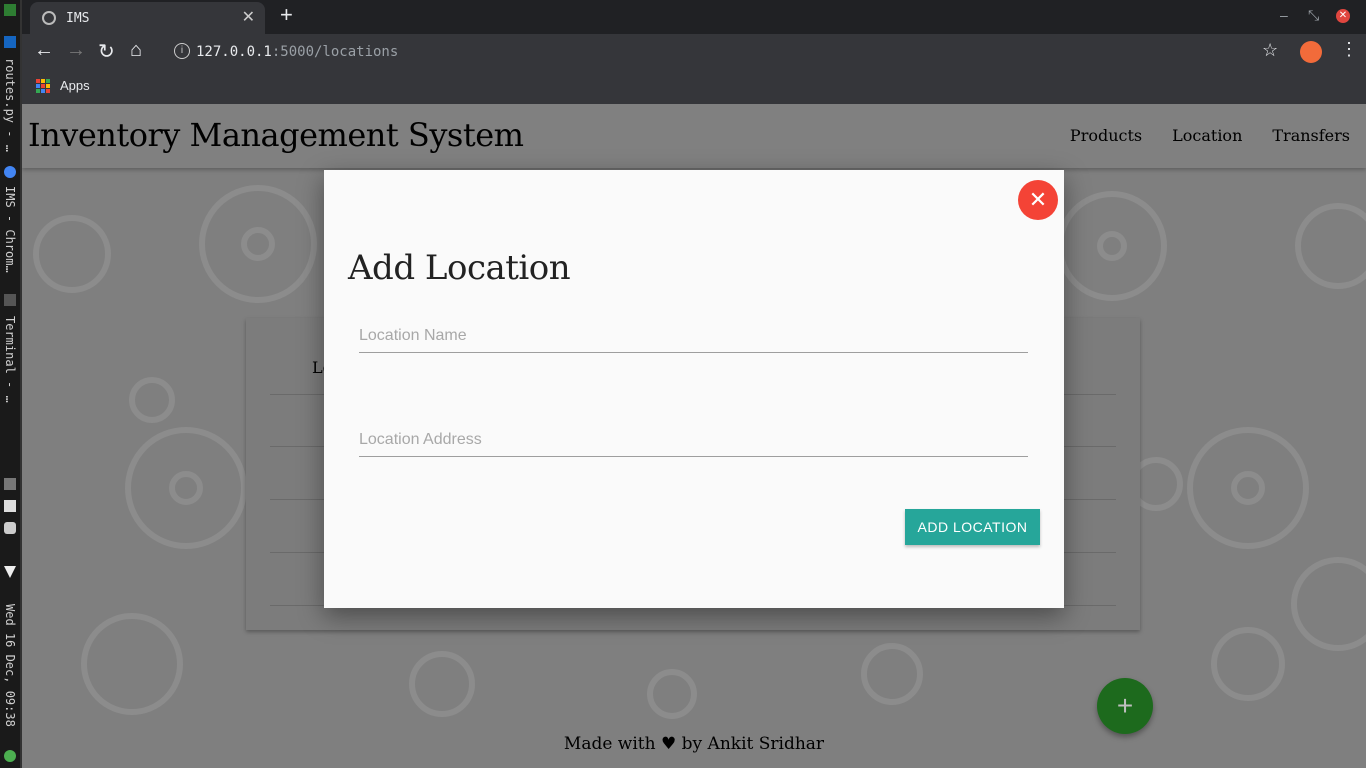 The height and width of the screenshot is (768, 1366). Describe the element at coordinates (10, 528) in the screenshot. I see `shield-icon` at that location.